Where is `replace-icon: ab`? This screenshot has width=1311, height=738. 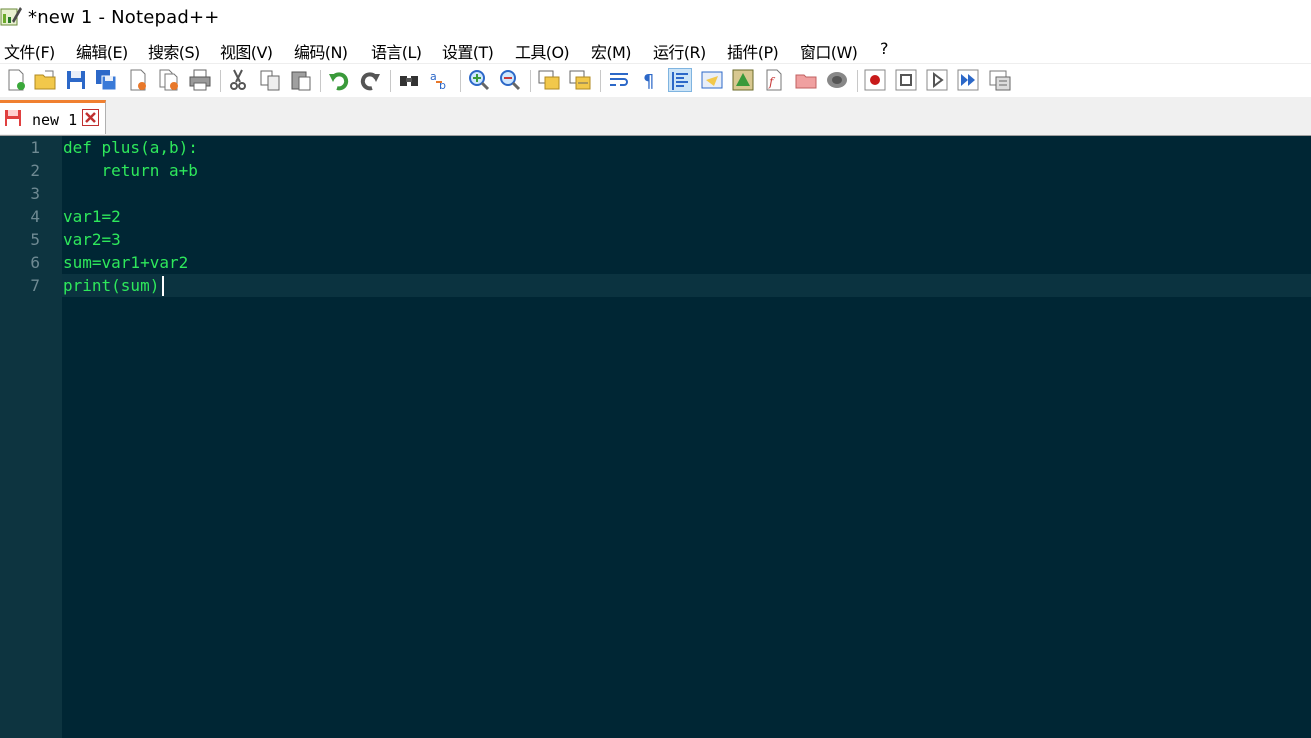
replace-icon: ab is located at coordinates (440, 80).